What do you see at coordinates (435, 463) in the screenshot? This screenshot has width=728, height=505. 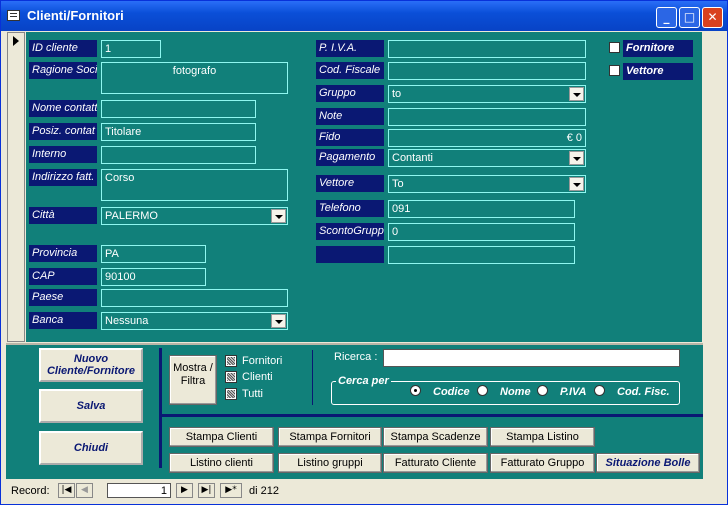 I see `fatturato-cliente-button: Fatturato Cliente` at bounding box center [435, 463].